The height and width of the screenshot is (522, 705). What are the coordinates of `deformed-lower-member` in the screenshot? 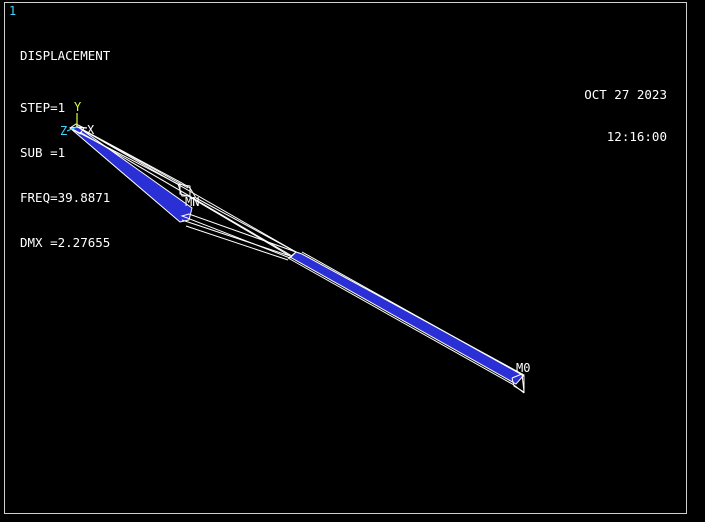 It's located at (407, 318).